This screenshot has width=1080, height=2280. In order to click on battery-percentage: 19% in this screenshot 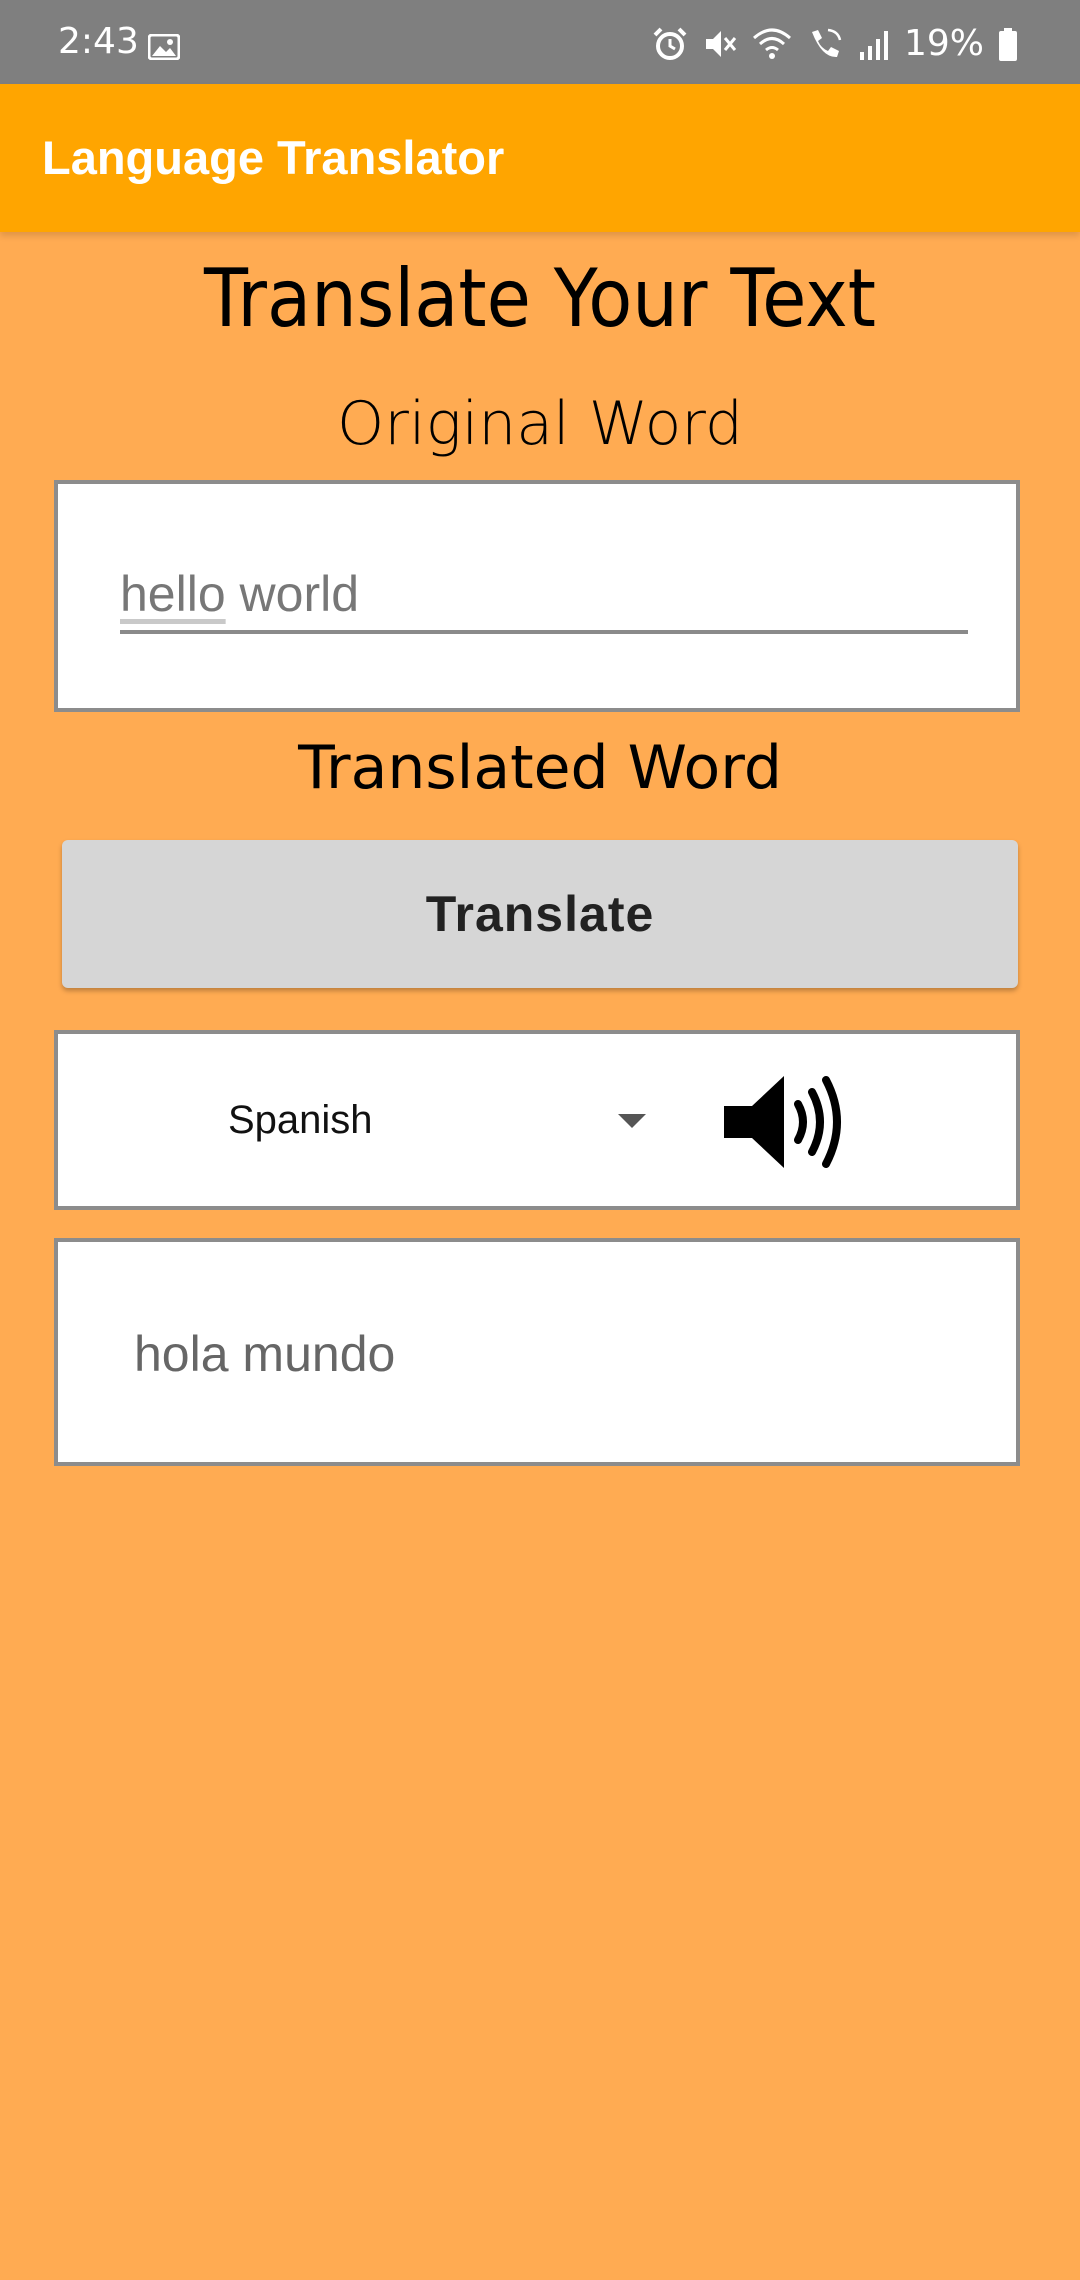, I will do `click(943, 43)`.